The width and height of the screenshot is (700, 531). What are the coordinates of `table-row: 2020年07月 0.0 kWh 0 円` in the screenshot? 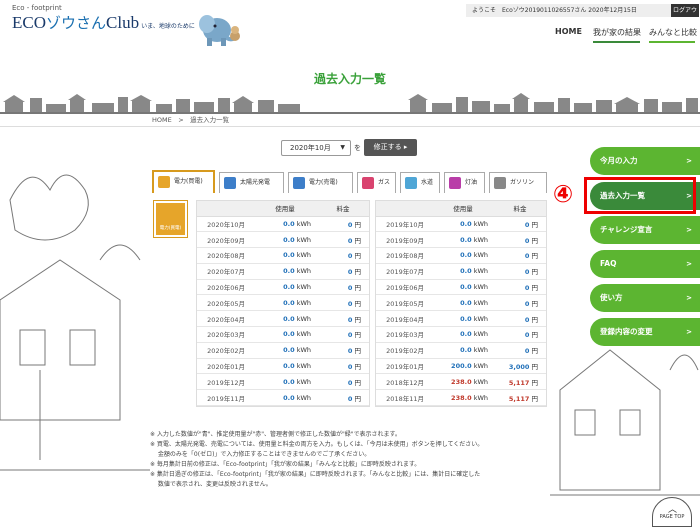 It's located at (283, 271).